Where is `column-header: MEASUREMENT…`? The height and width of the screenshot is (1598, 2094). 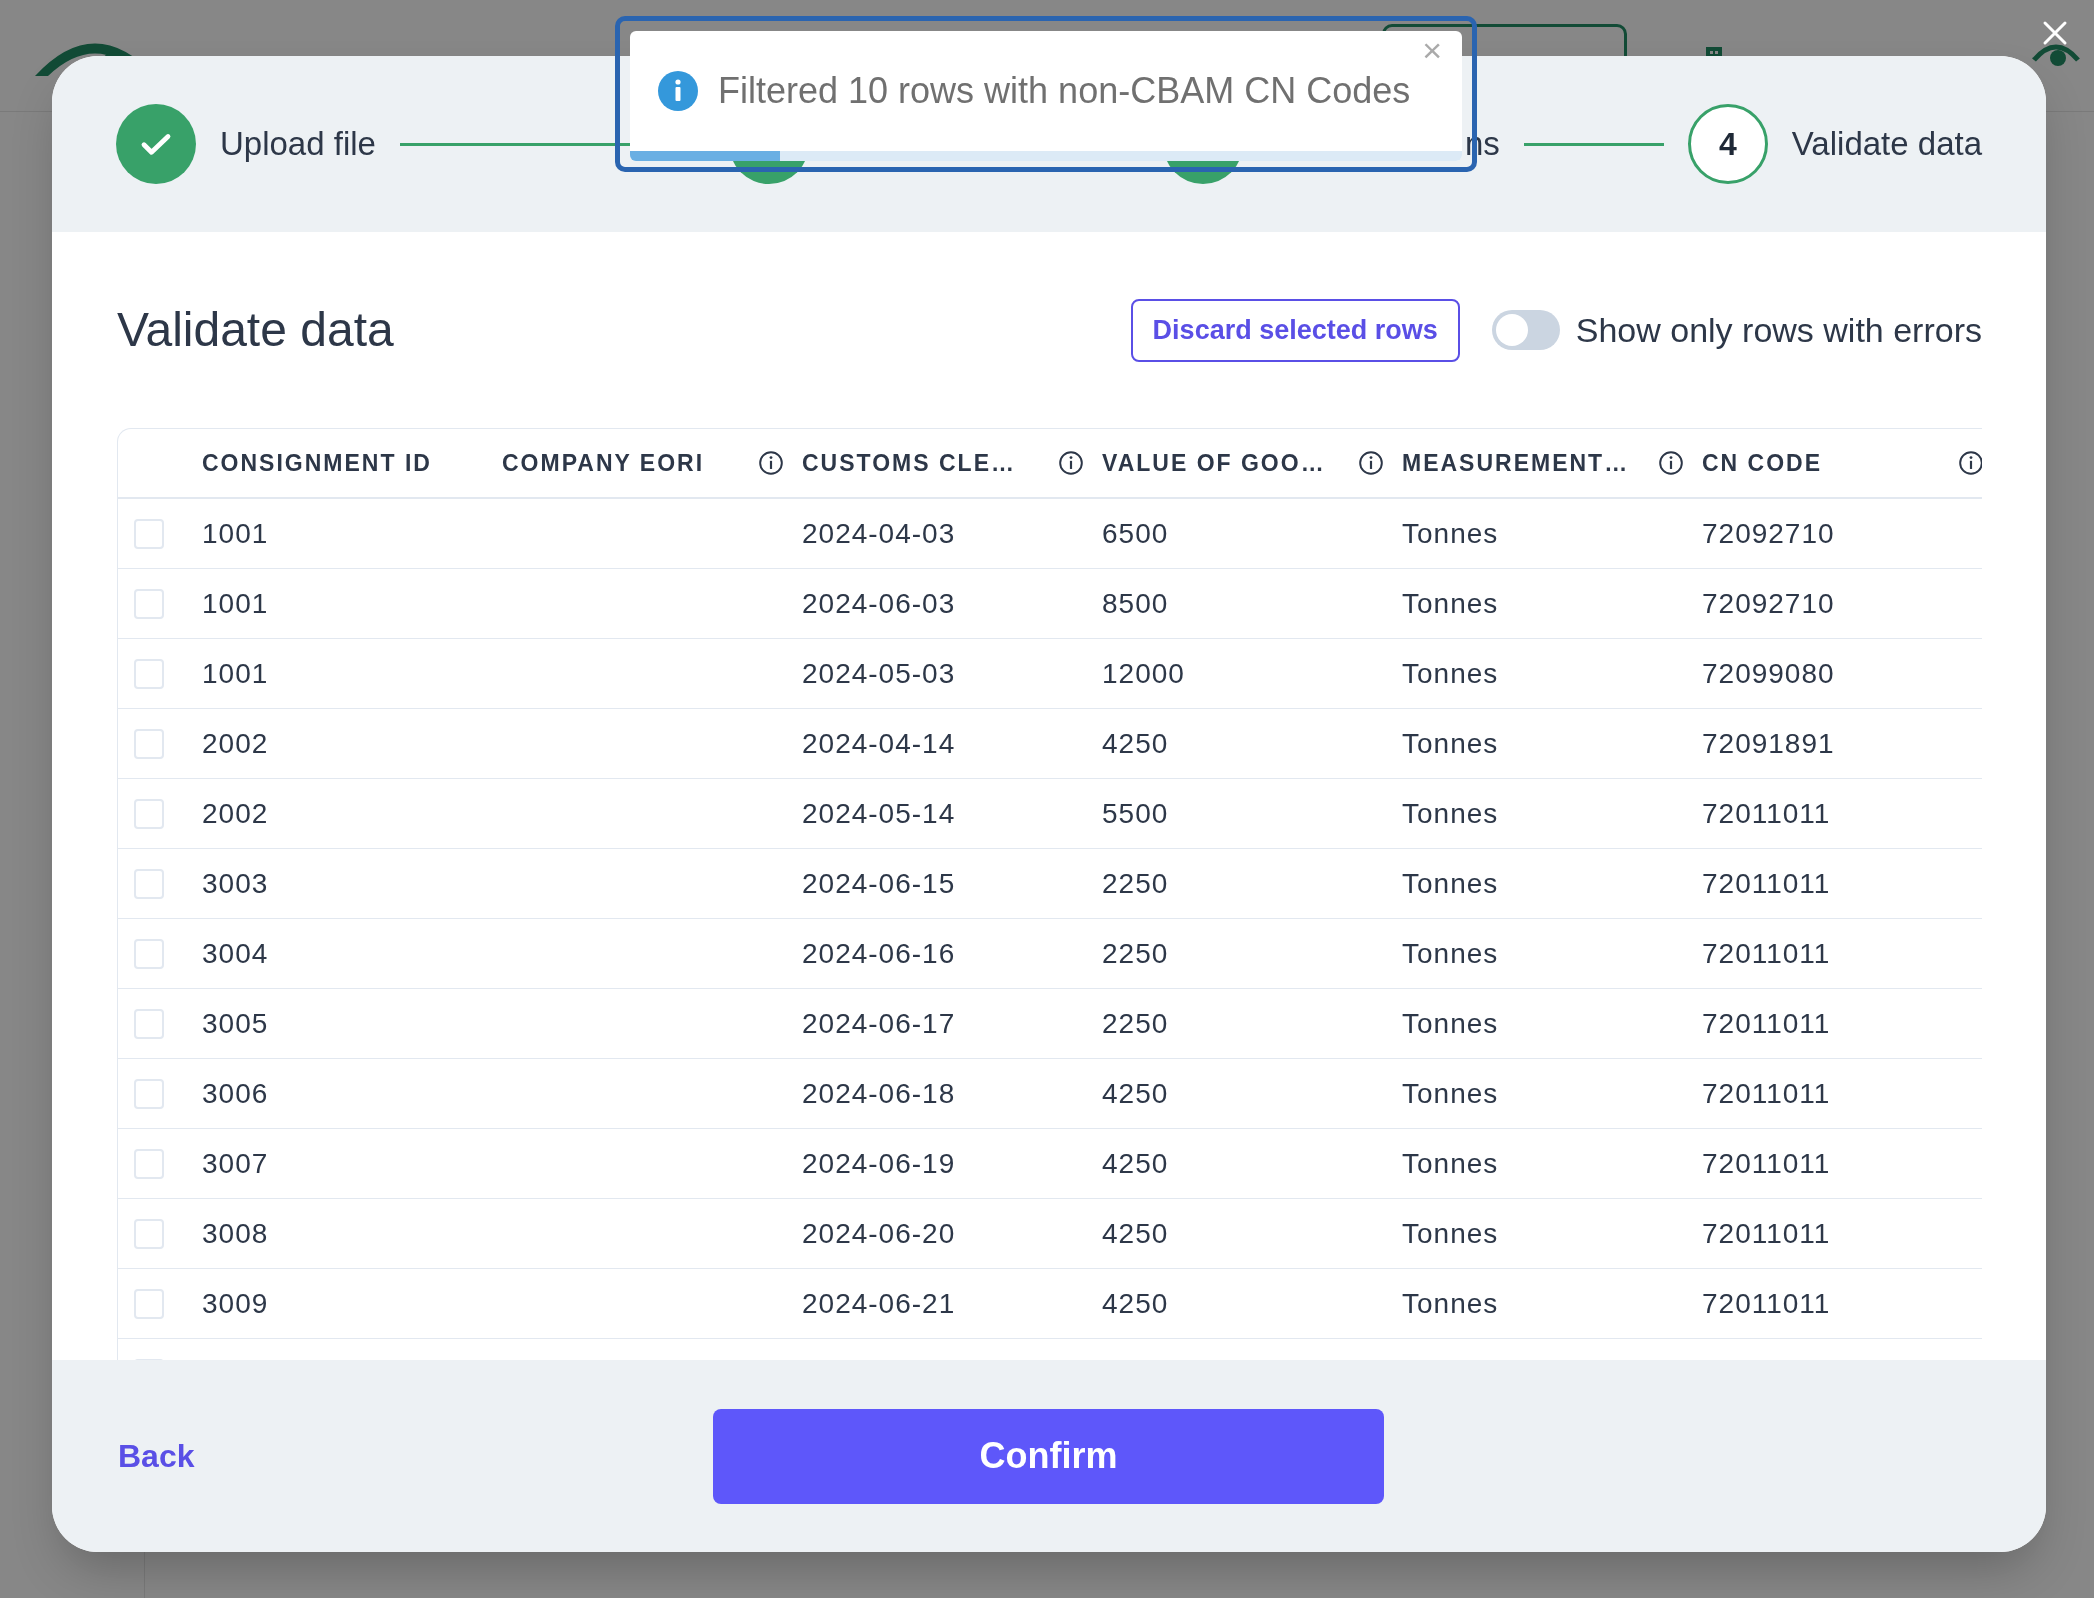 column-header: MEASUREMENT… is located at coordinates (1516, 463).